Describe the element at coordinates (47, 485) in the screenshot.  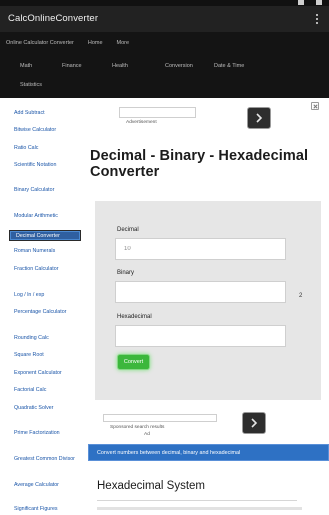
I see `sidebar-item: Average Calculator` at that location.